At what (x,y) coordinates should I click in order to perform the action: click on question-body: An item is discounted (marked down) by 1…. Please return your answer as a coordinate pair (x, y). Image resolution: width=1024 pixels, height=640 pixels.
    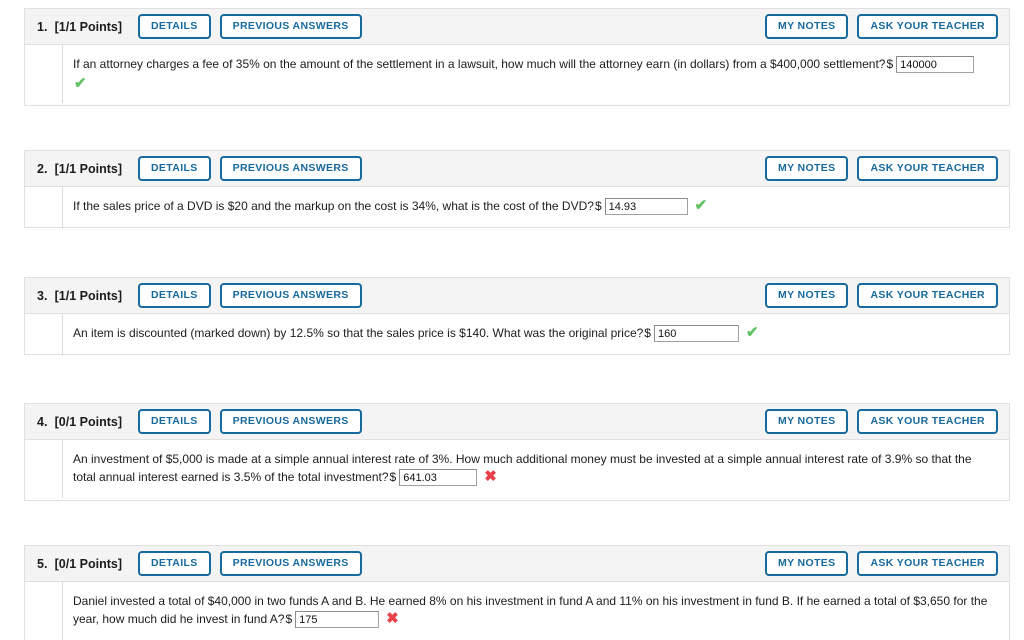
    Looking at the image, I should click on (517, 334).